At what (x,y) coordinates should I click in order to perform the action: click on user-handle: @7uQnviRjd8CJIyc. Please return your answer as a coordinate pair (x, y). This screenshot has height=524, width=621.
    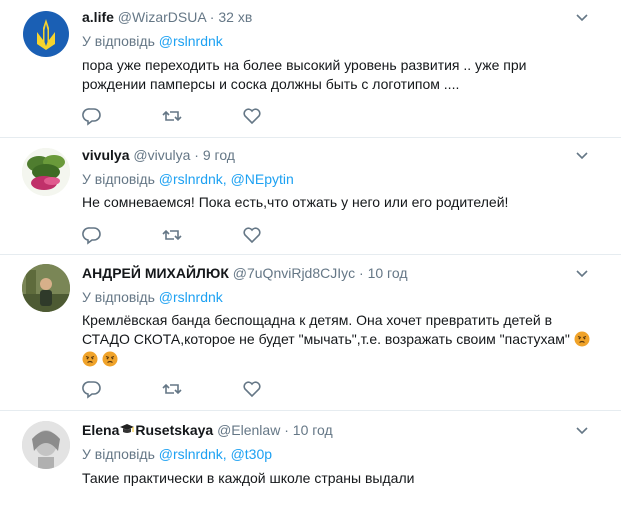
    Looking at the image, I should click on (294, 273).